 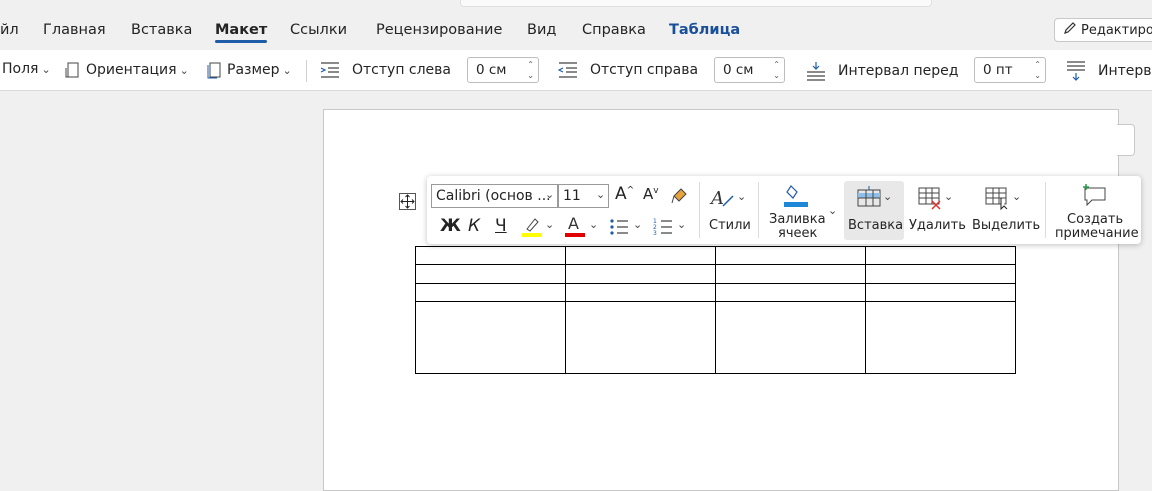 What do you see at coordinates (9, 30) in the screenshot?
I see `tab-file: йл` at bounding box center [9, 30].